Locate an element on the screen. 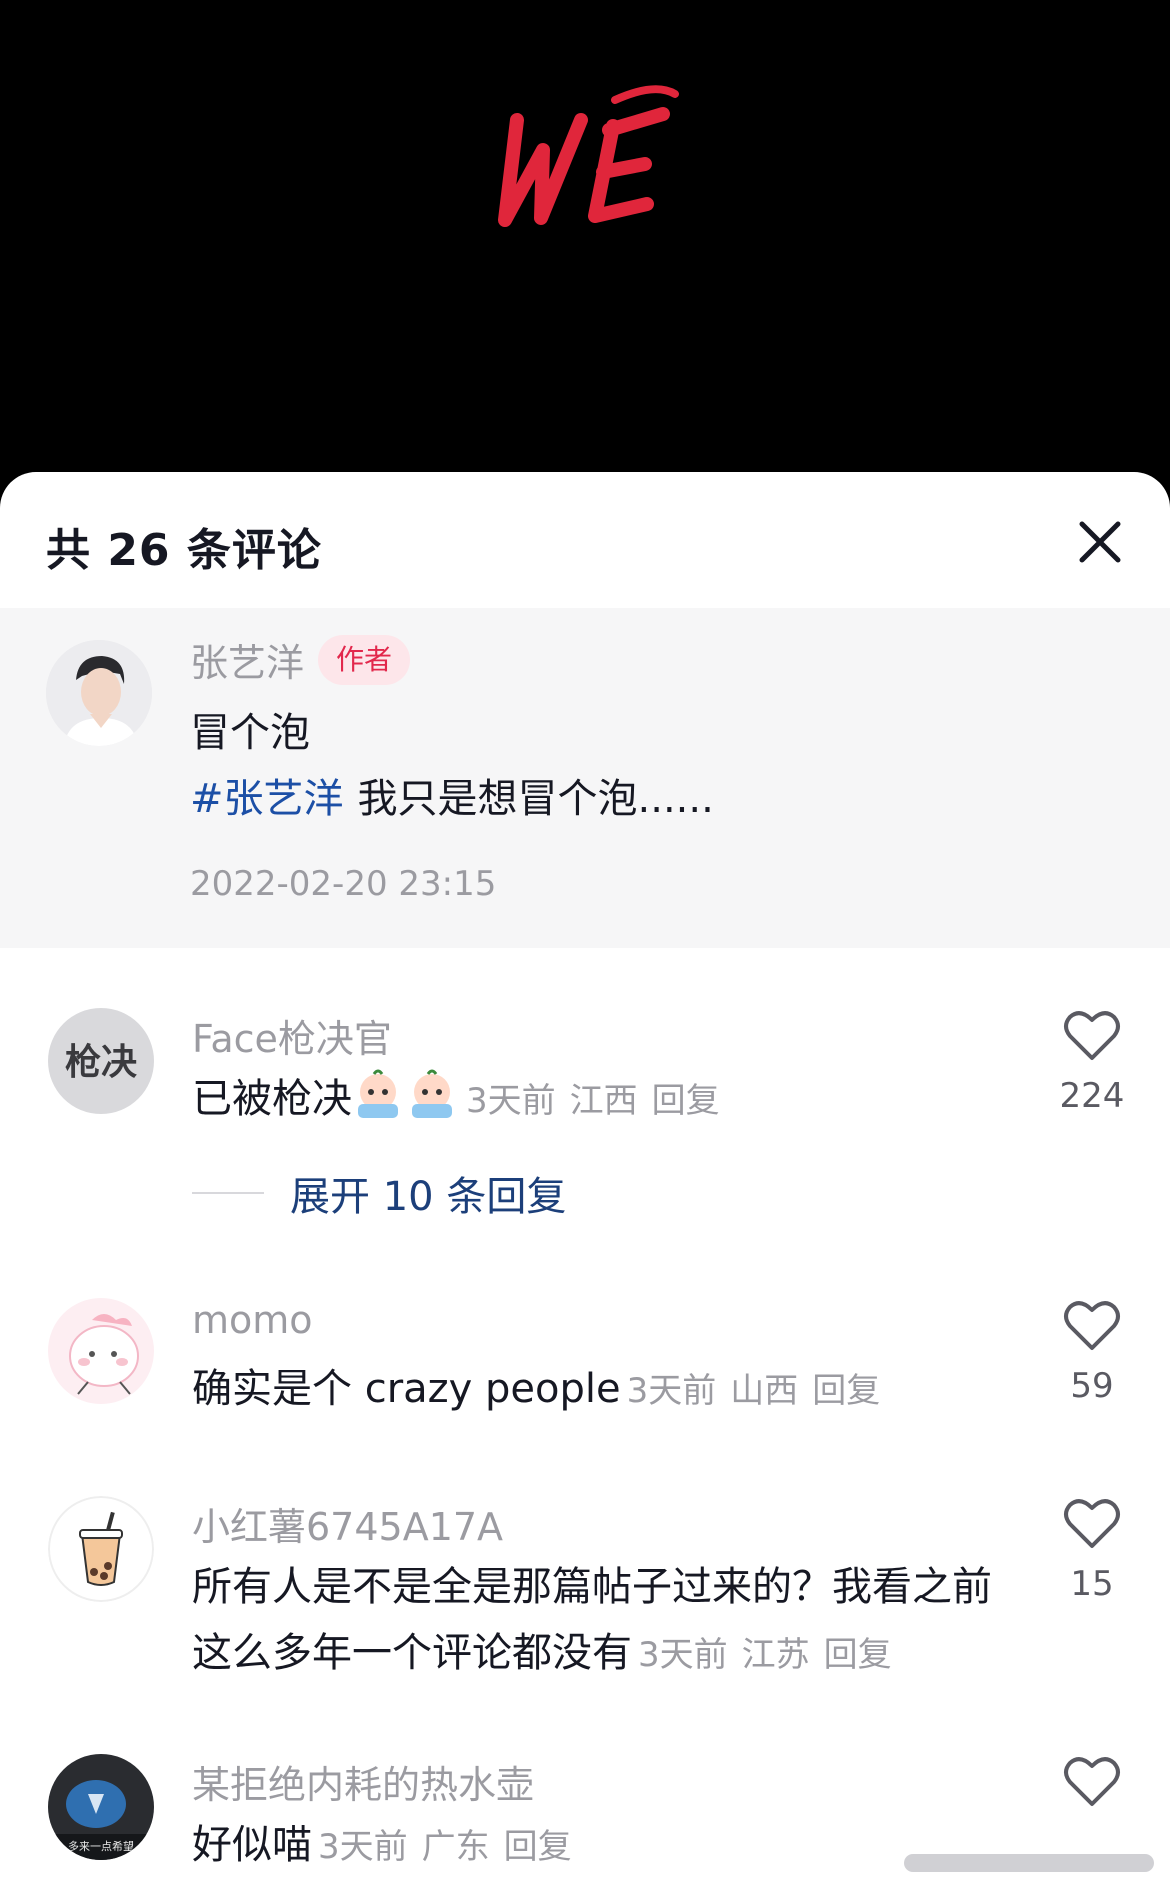 This screenshot has height=1881, width=1170. author-avatar is located at coordinates (99, 693).